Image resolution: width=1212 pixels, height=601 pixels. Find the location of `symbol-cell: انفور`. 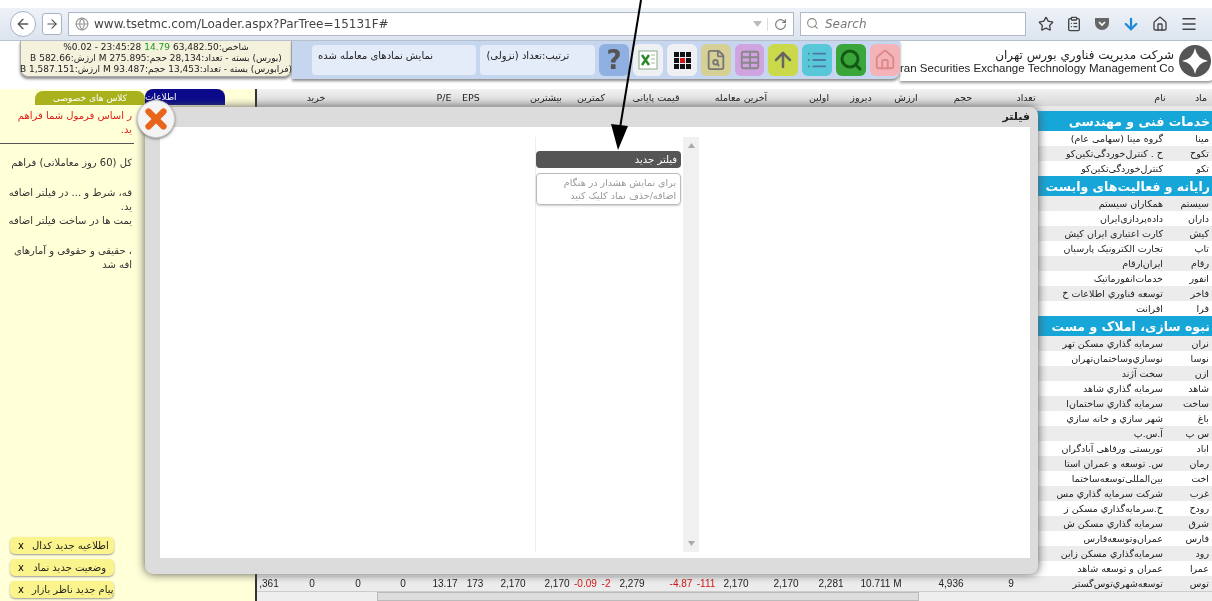

symbol-cell: انفور is located at coordinates (1189, 278).